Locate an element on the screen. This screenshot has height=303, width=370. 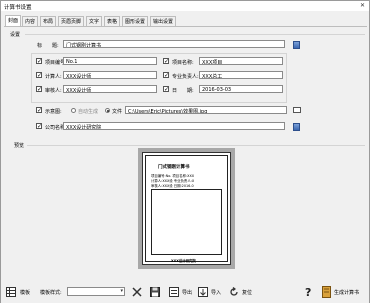
tab-panel-border is located at coordinates (185, 26).